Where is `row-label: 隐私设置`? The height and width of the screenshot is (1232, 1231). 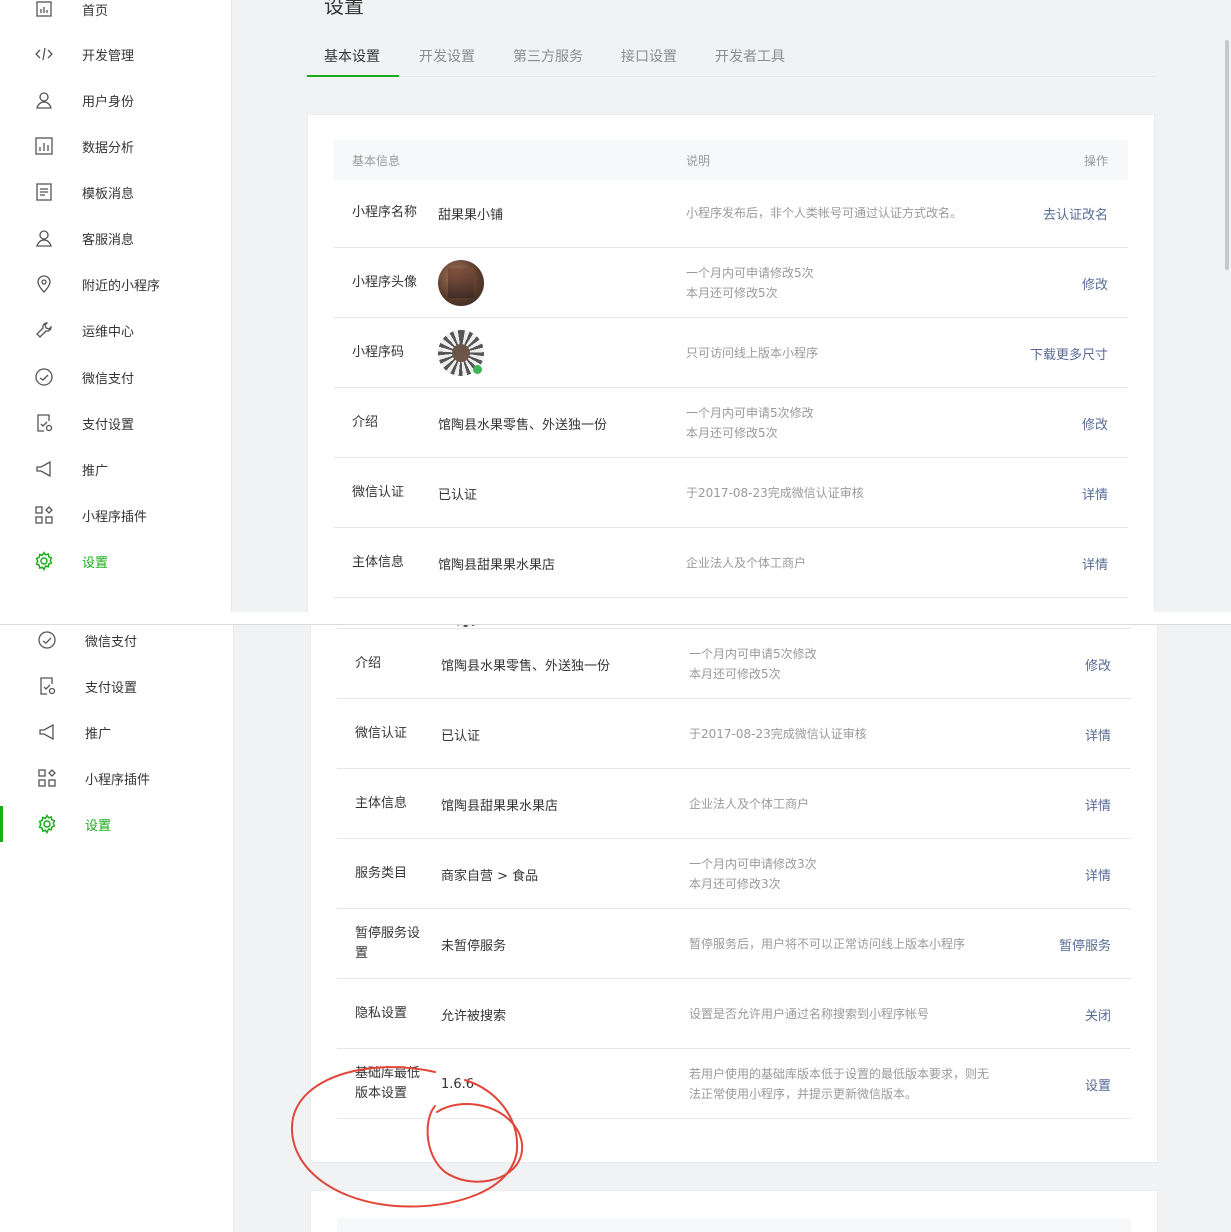 row-label: 隐私设置 is located at coordinates (381, 1013).